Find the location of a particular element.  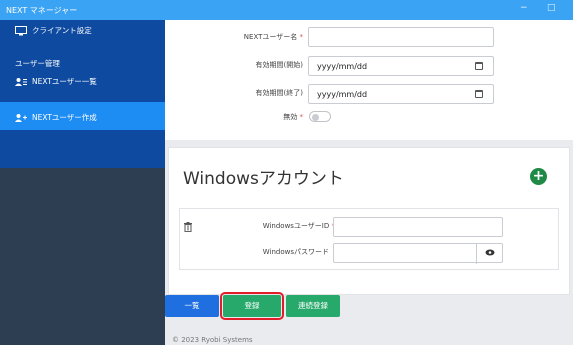

sidebar-item-label: クライアント設定 is located at coordinates (62, 30).